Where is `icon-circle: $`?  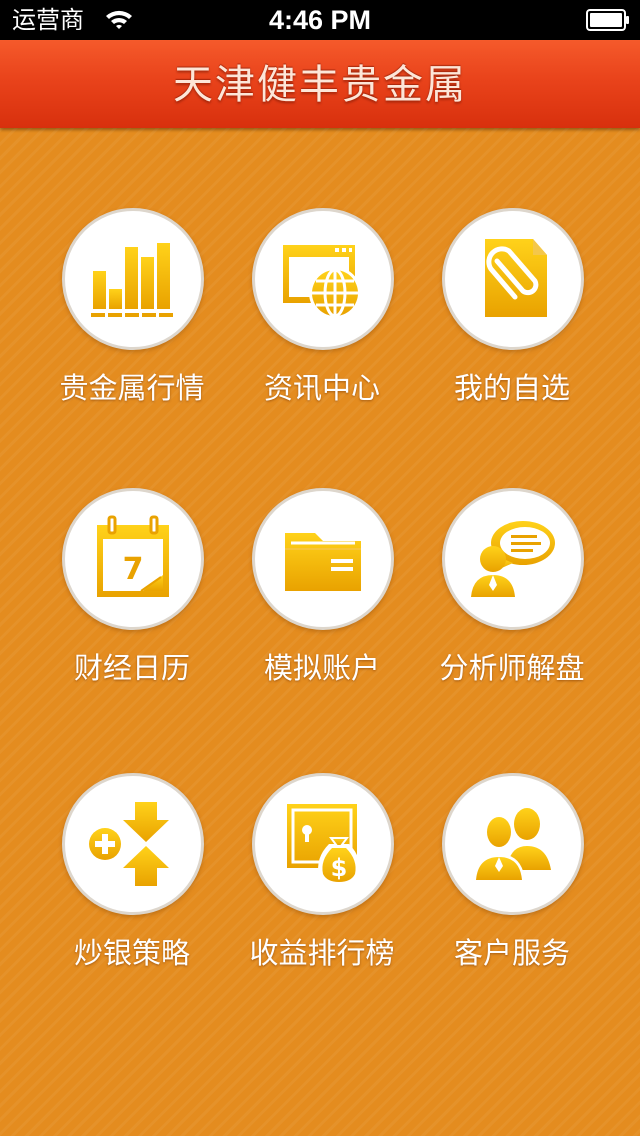
icon-circle: $ is located at coordinates (323, 844).